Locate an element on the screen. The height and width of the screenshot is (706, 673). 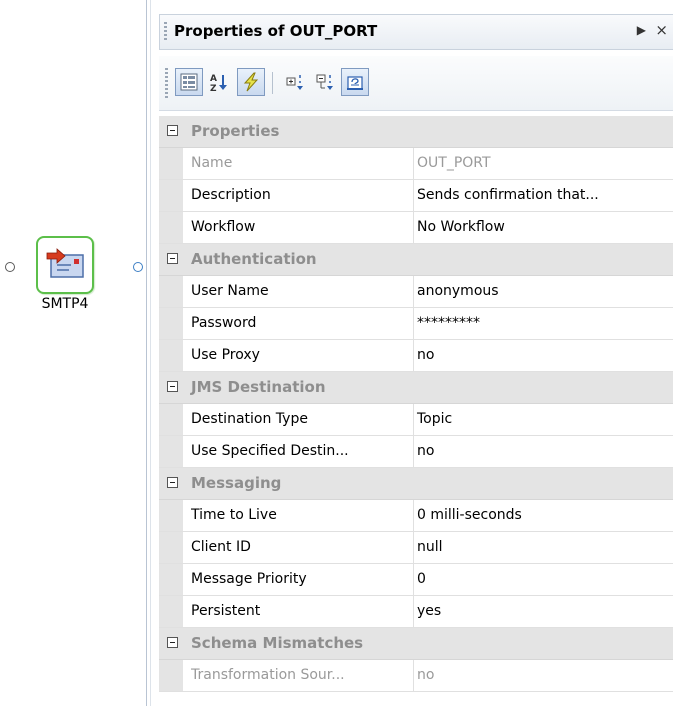
property-row: Transformation Sour... no is located at coordinates (416, 676).